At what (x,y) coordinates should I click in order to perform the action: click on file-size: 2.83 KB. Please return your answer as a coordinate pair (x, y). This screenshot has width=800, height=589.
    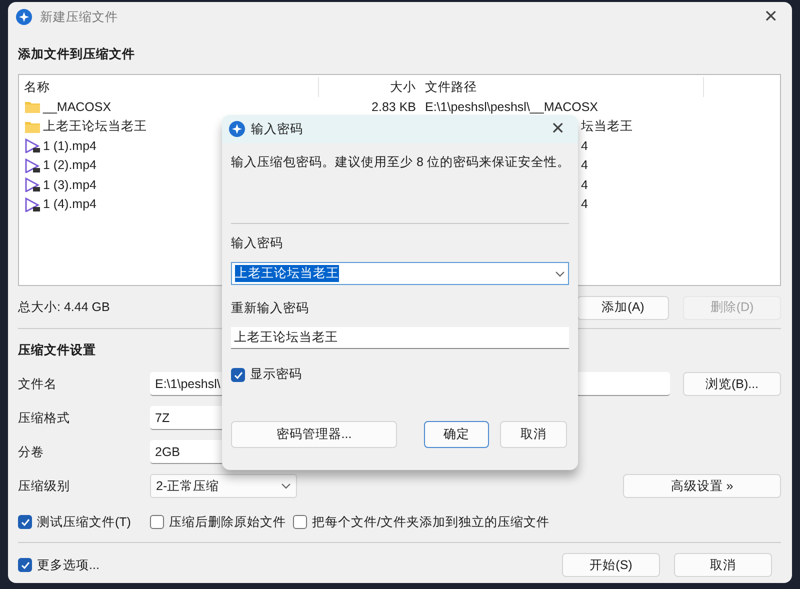
    Looking at the image, I should click on (394, 107).